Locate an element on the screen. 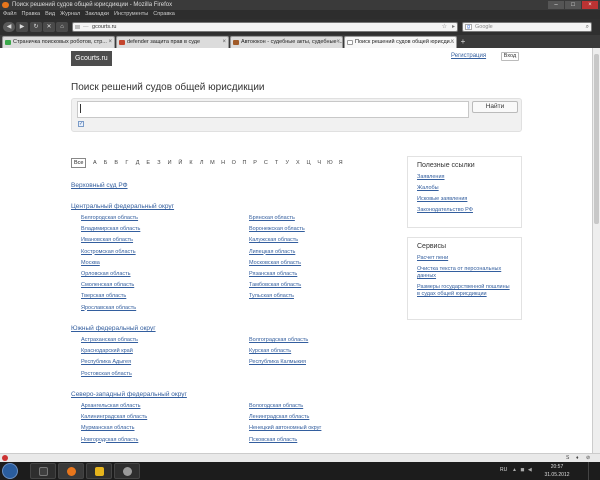 The width and height of the screenshot is (600, 480). menu-edit: Правка is located at coordinates (31, 14).